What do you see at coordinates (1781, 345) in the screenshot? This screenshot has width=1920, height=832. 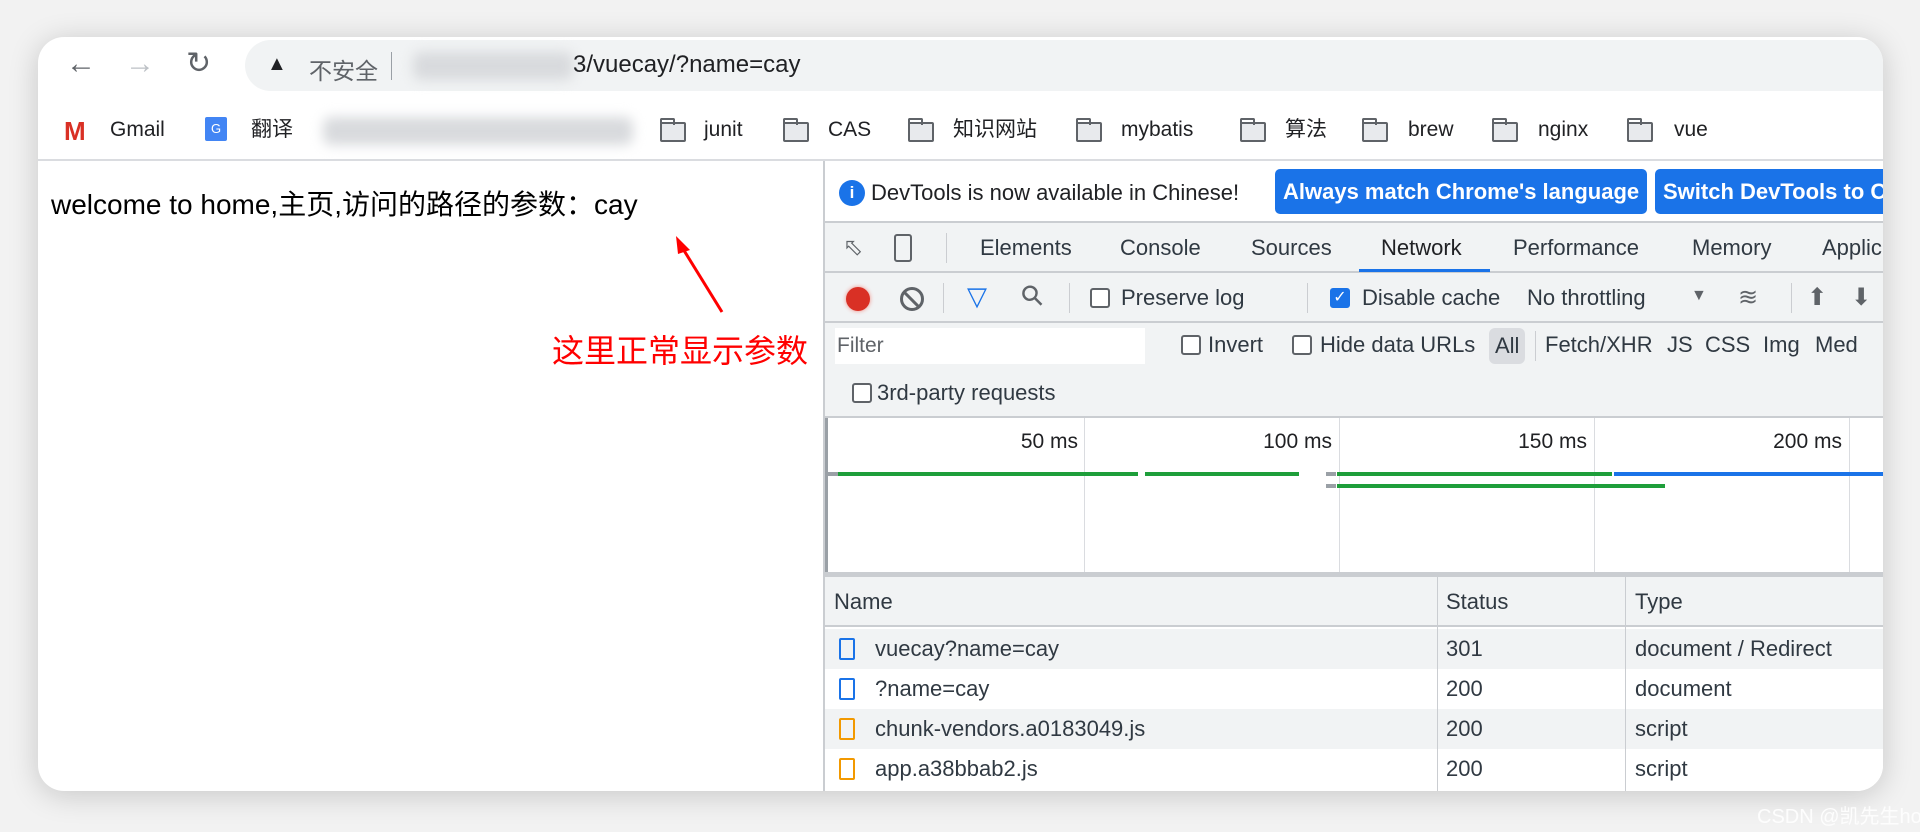 I see `type-filter-img: Img` at bounding box center [1781, 345].